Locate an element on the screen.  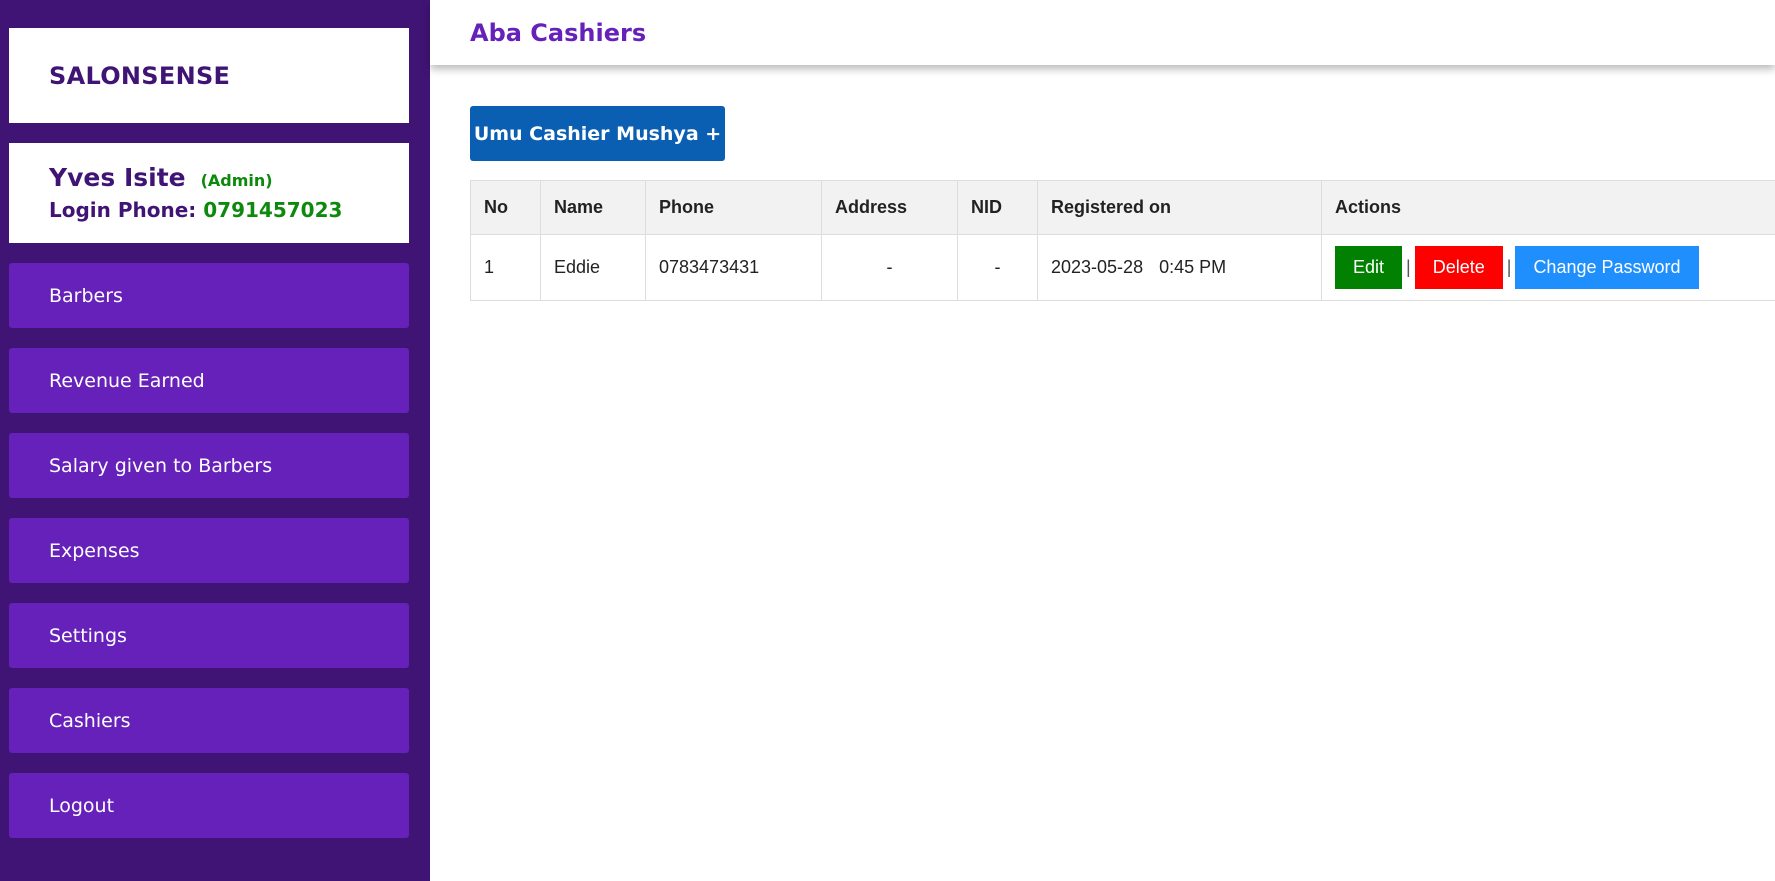
sidebar-item-barbers: Barbers is located at coordinates (209, 295).